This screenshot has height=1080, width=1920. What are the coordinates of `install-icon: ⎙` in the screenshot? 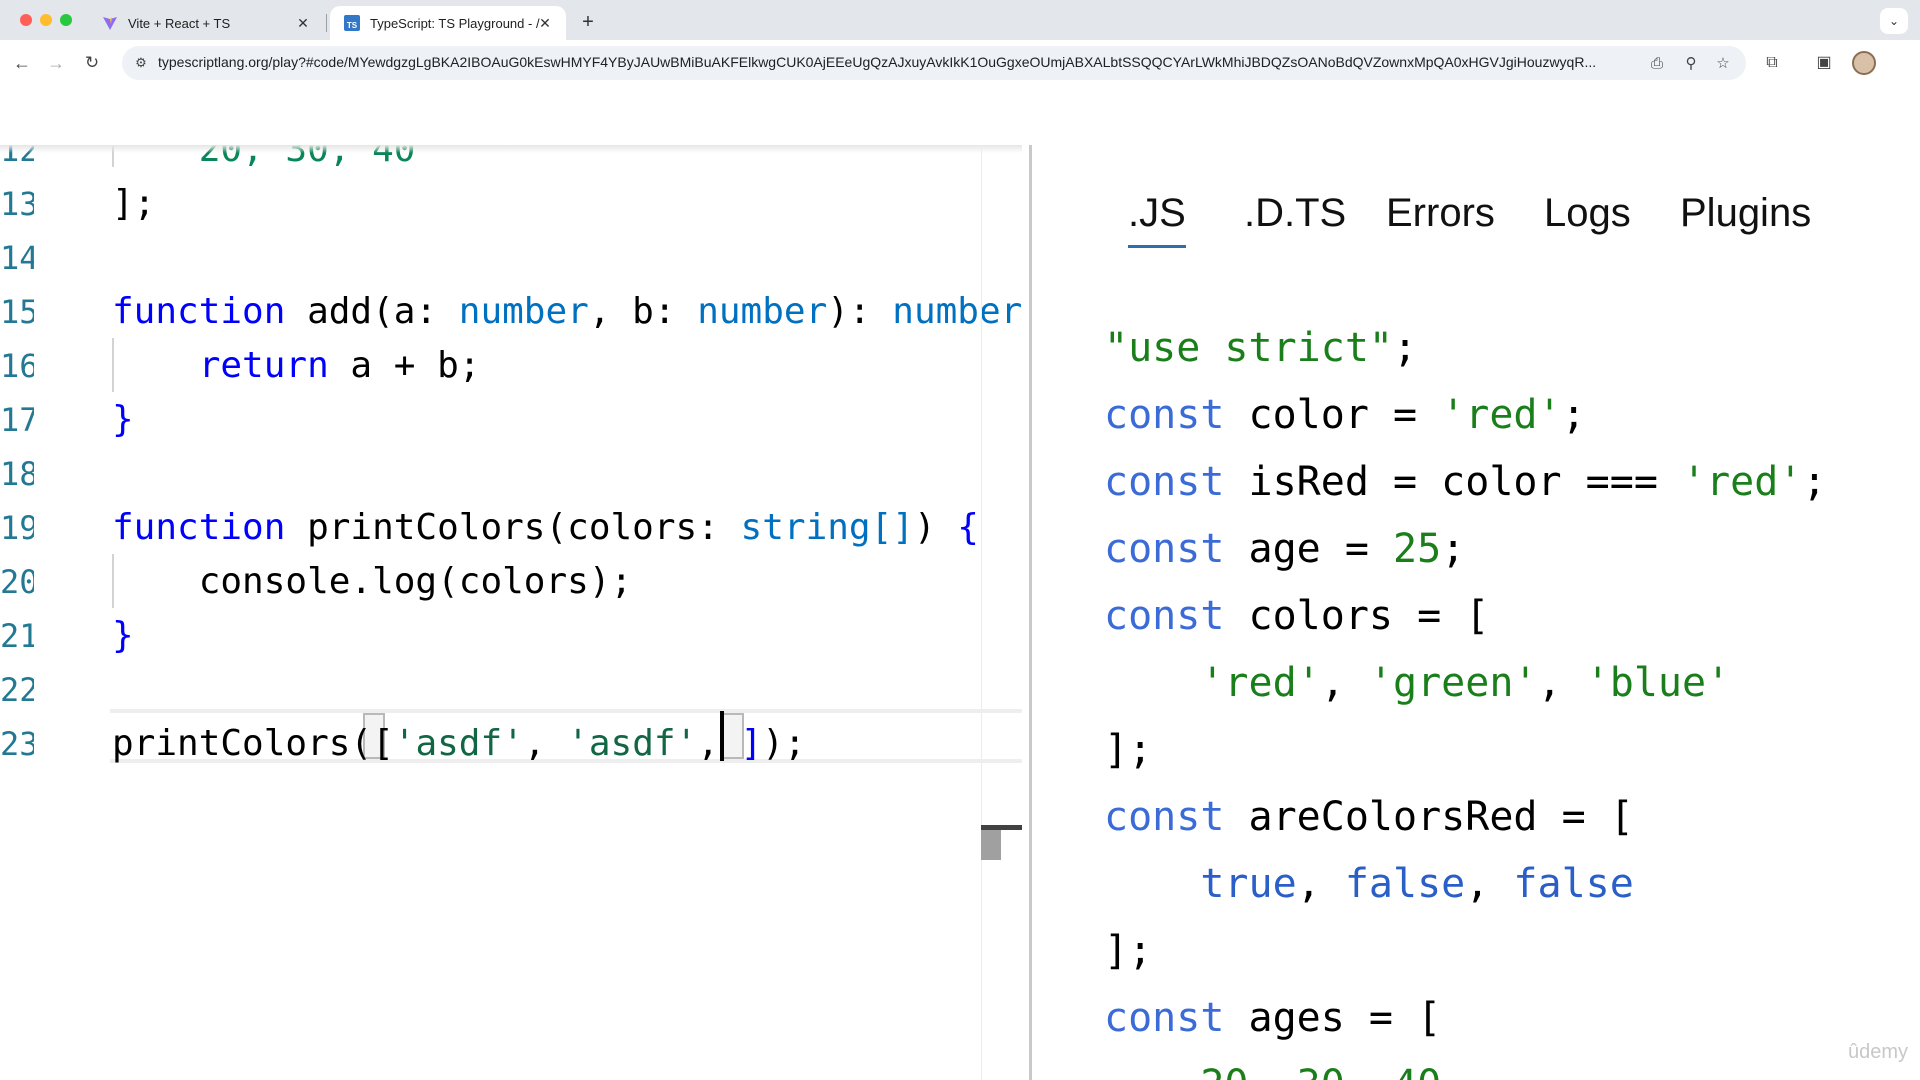 It's located at (1657, 64).